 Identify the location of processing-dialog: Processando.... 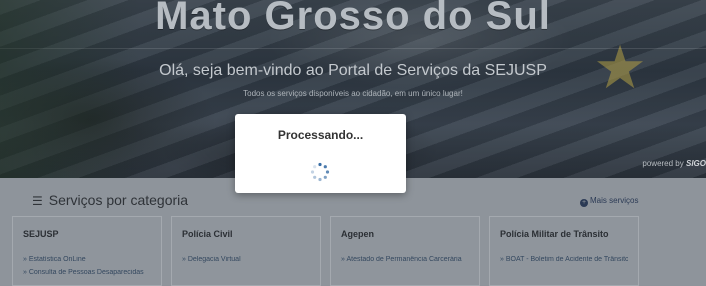
(320, 153).